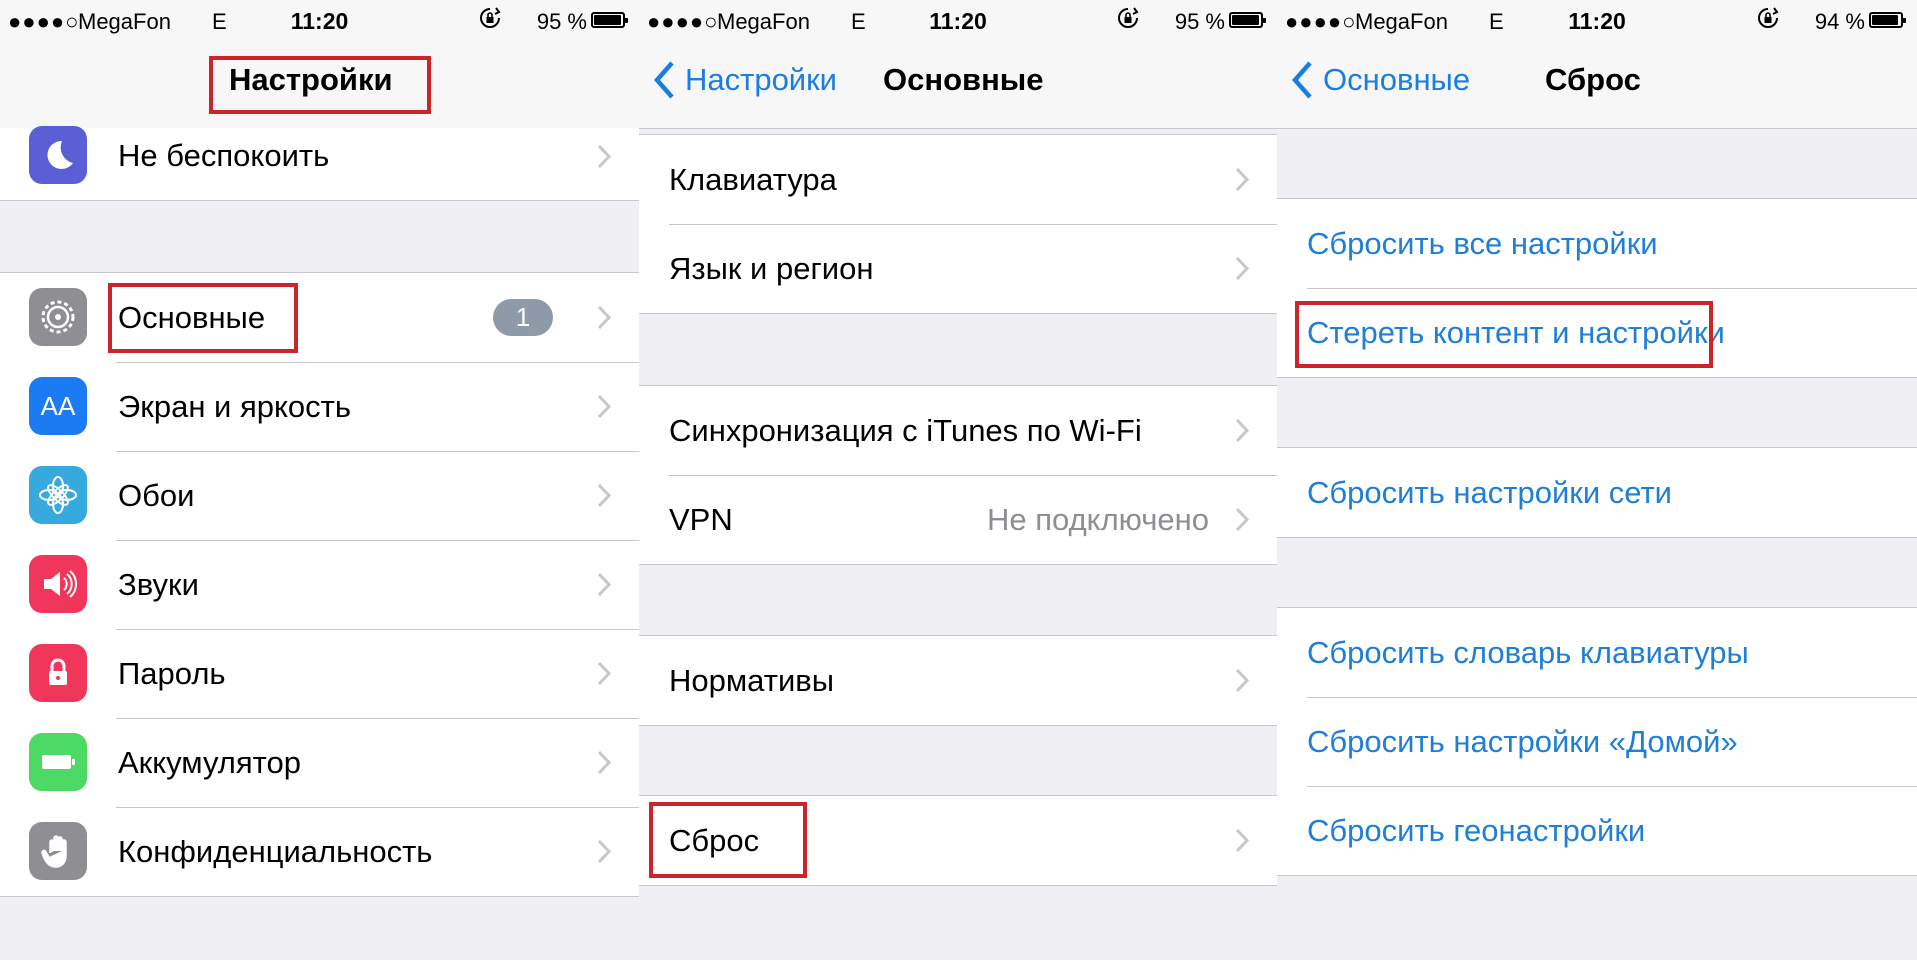 This screenshot has width=1917, height=960. Describe the element at coordinates (1522, 741) in the screenshot. I see `reset-option-label: Сбросить настройки «Домой»` at that location.